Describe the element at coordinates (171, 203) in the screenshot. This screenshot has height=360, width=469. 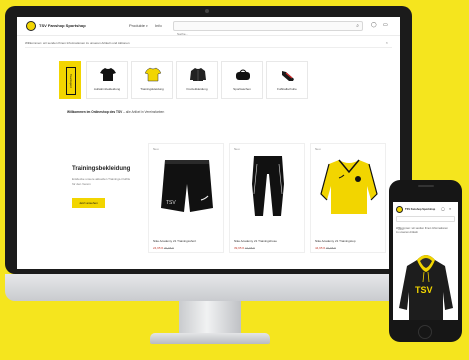
I see `svg-text: TSV` at that location.